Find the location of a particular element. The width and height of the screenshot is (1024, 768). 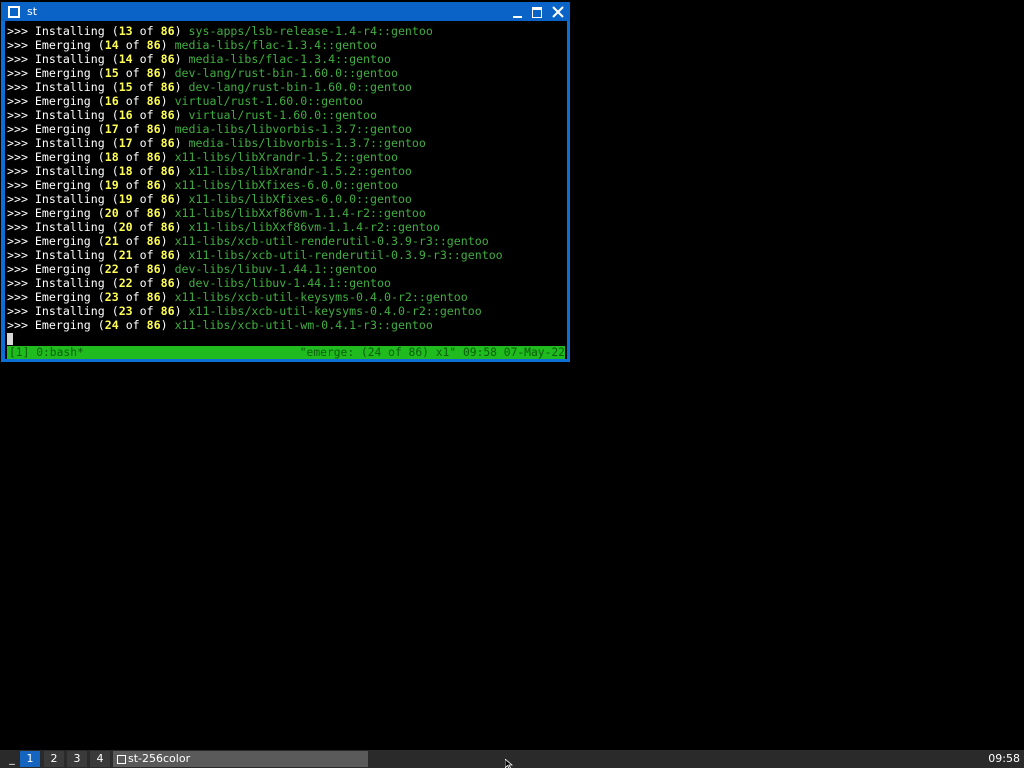

line-current-count: 17 is located at coordinates (125, 143).